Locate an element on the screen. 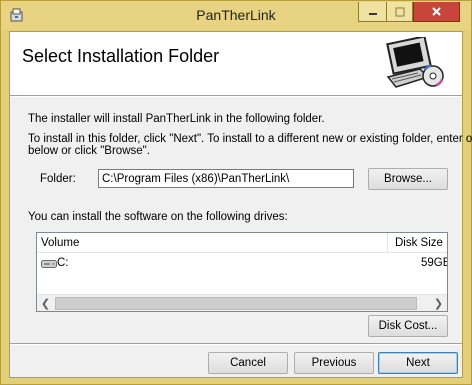 Image resolution: width=472 pixels, height=385 pixels. minimize-icon is located at coordinates (372, 13).